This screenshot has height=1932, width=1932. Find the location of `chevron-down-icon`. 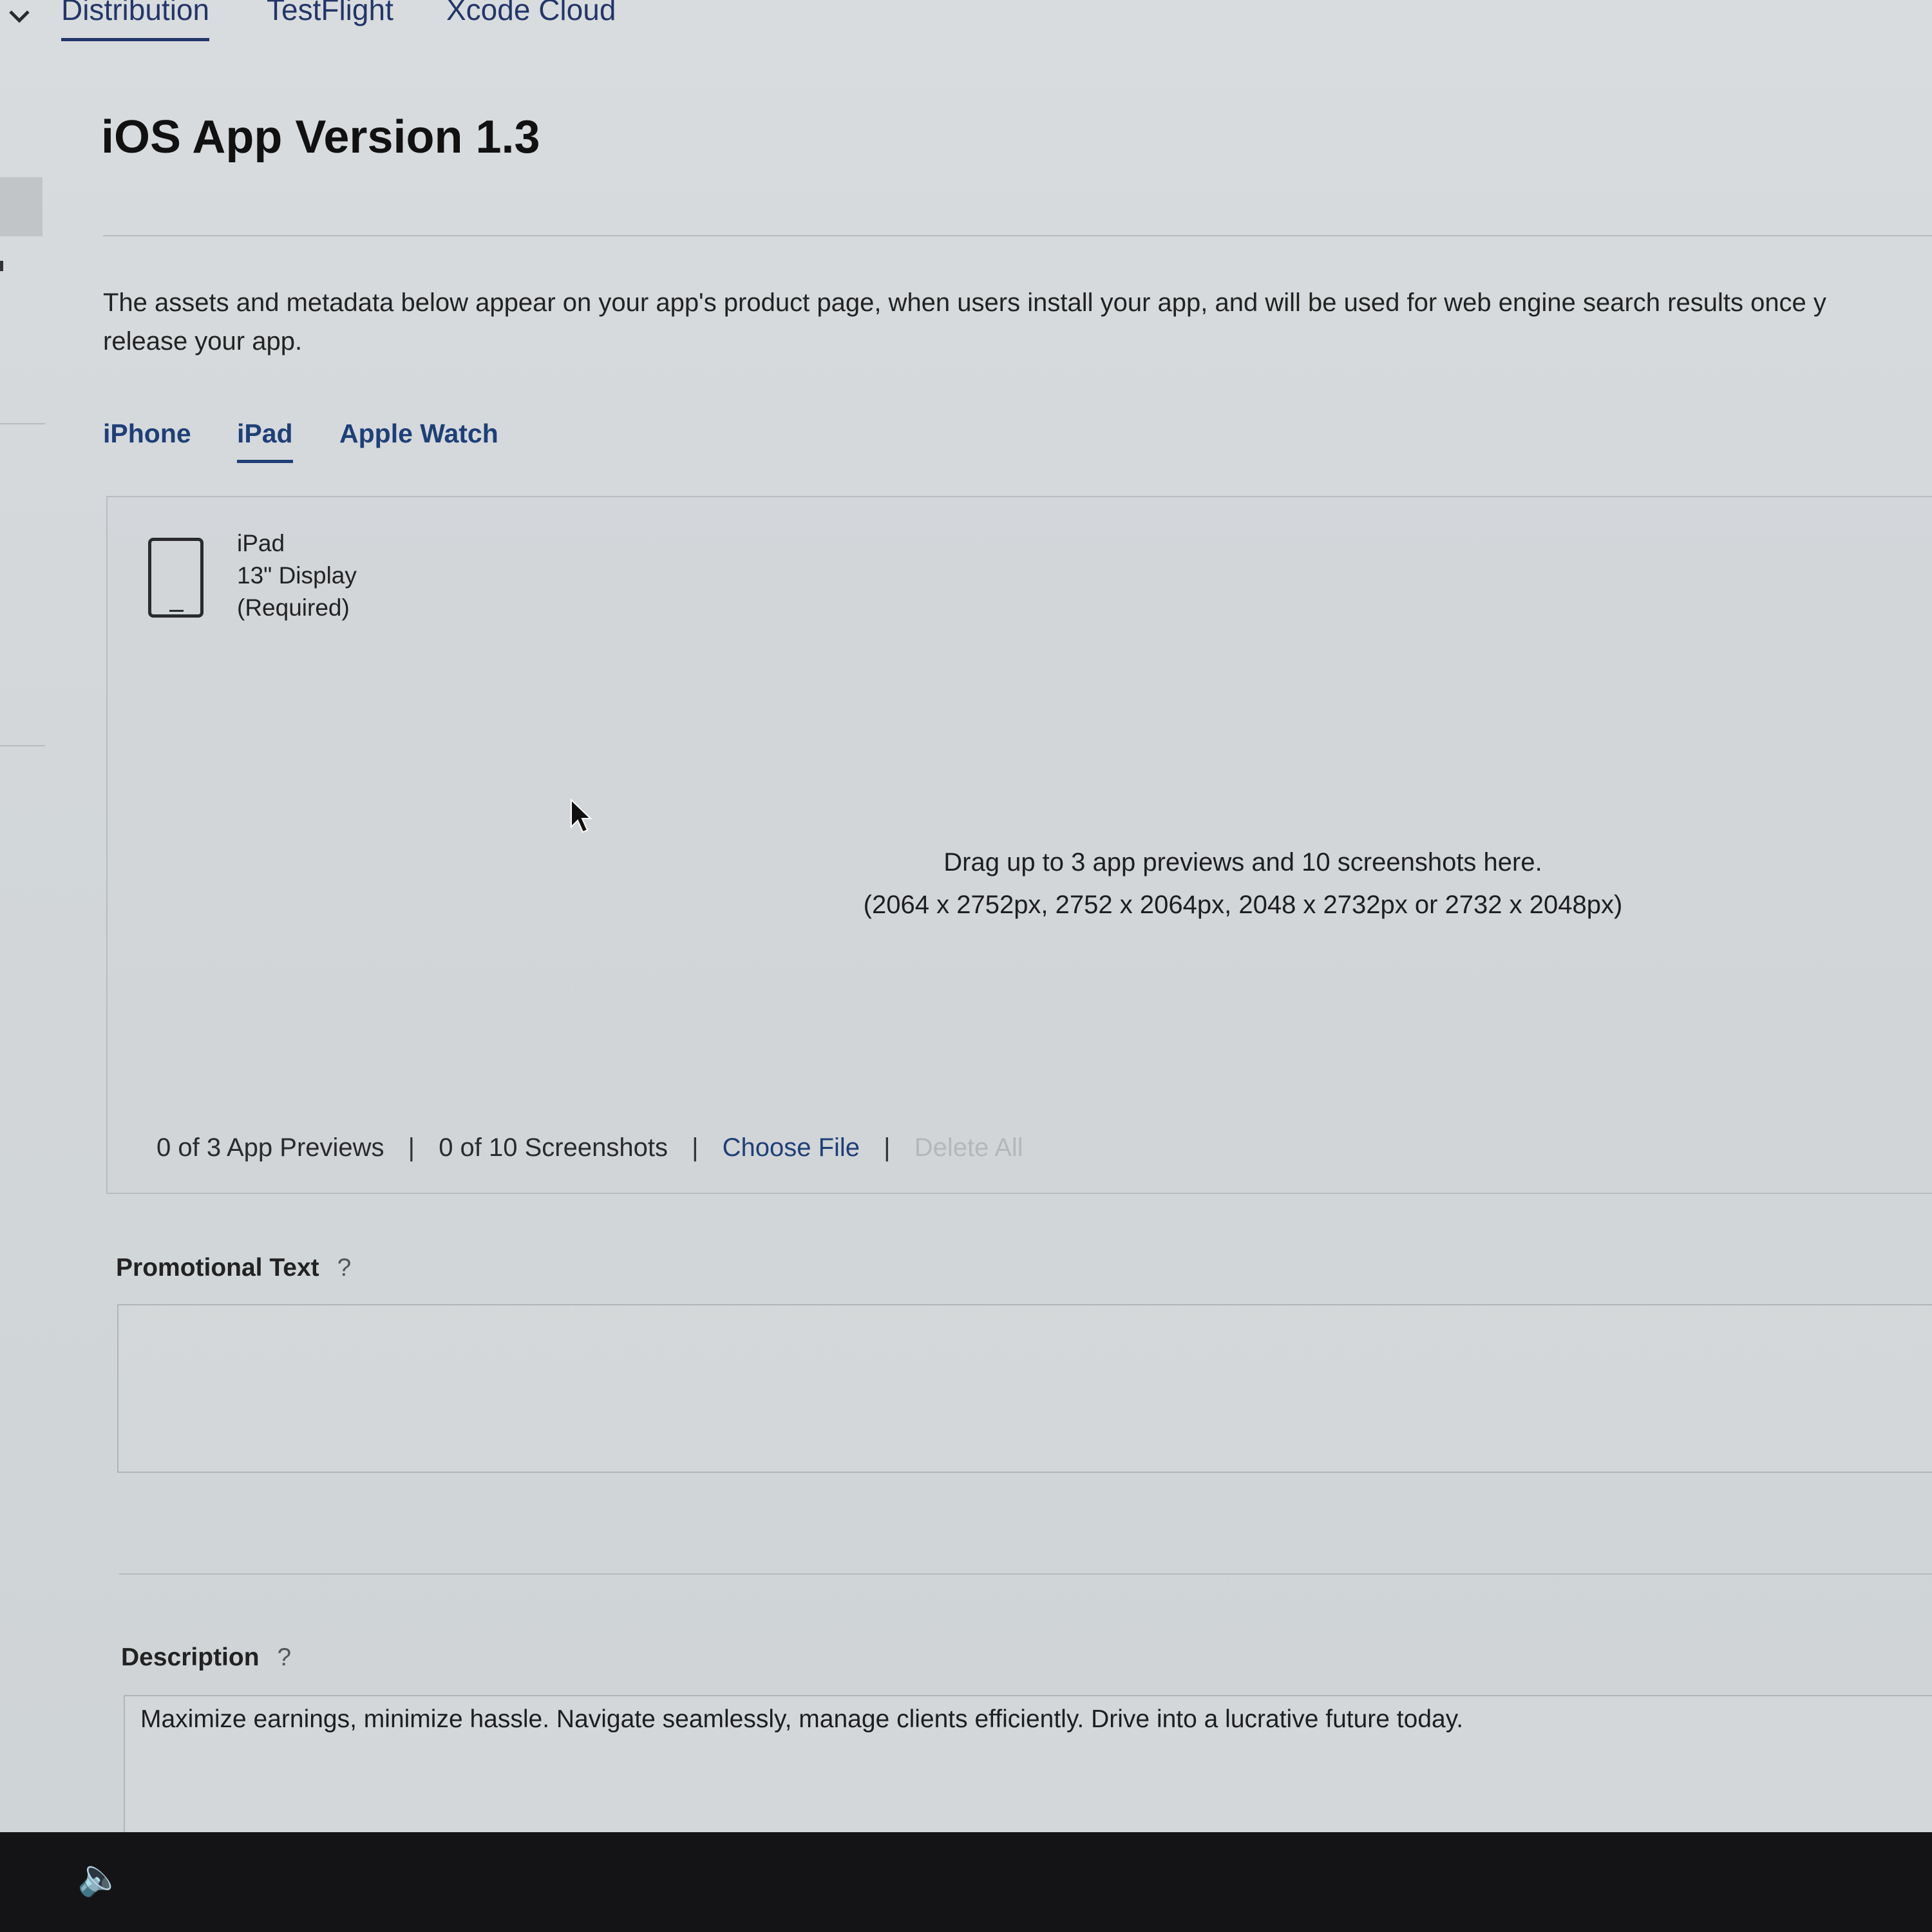

chevron-down-icon is located at coordinates (19, 17).